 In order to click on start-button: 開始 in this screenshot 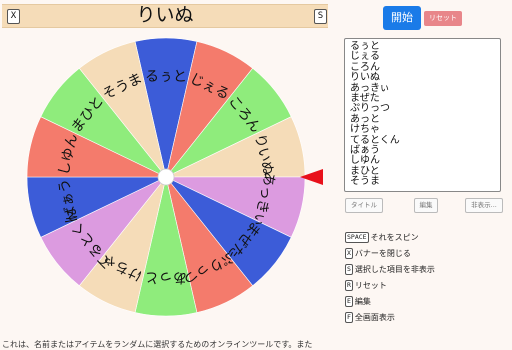, I will do `click(402, 18)`.